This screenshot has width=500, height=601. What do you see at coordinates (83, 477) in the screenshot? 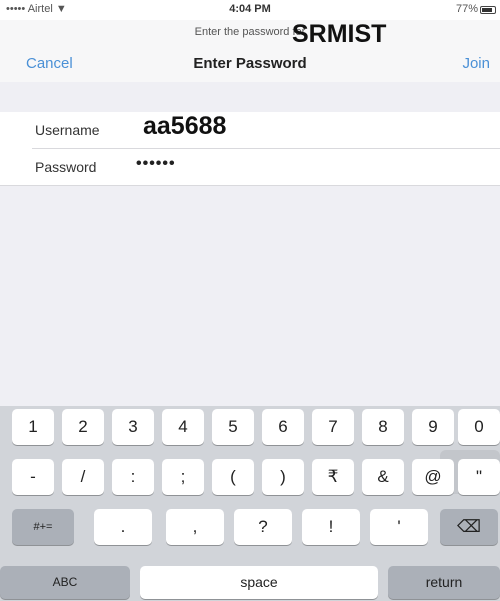
I see `key-slash: /` at bounding box center [83, 477].